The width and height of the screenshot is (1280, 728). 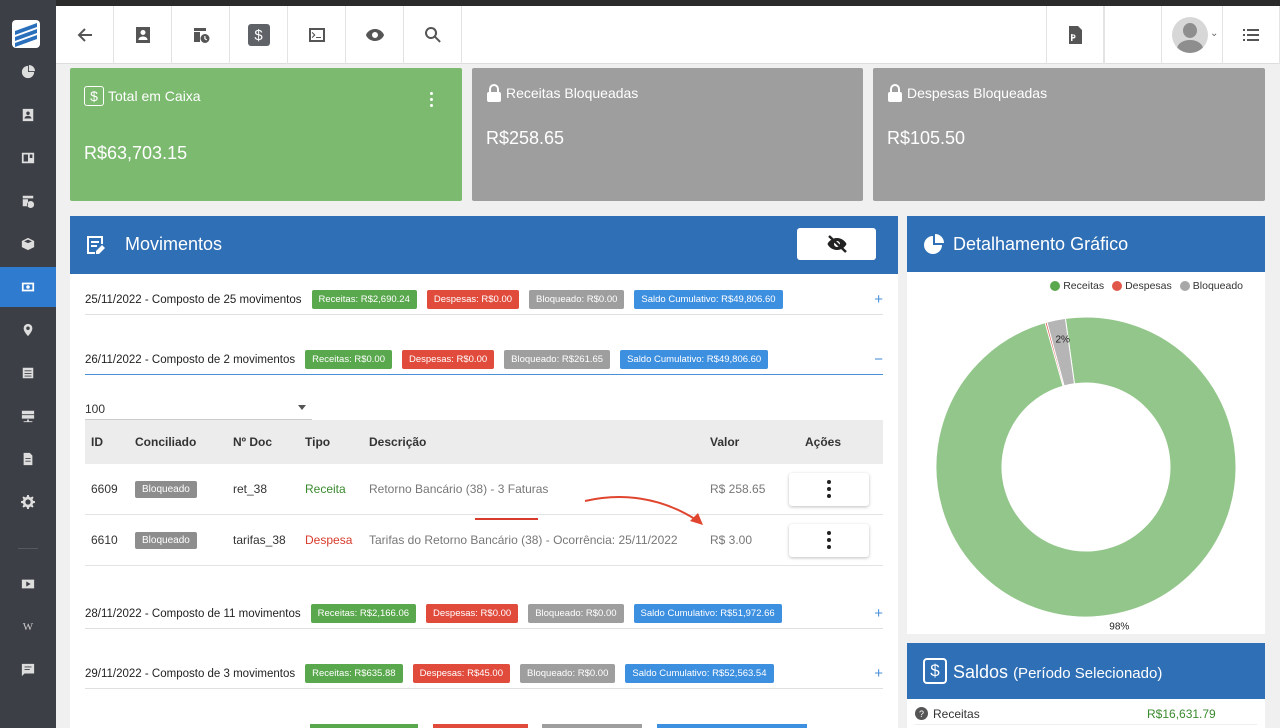 I want to click on page-size-value: 100, so click(x=95, y=409).